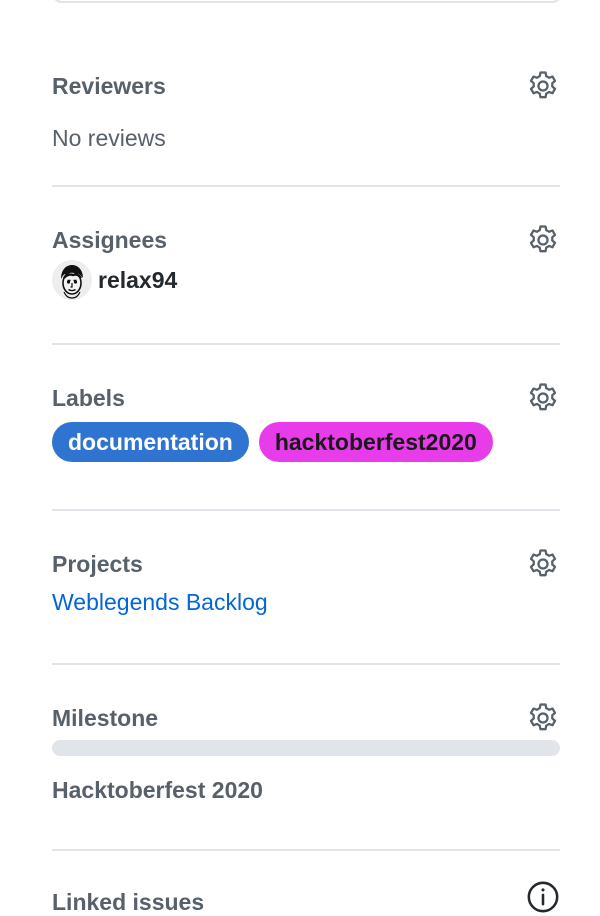  Describe the element at coordinates (109, 138) in the screenshot. I see `reviewers-empty-text: No reviews` at that location.